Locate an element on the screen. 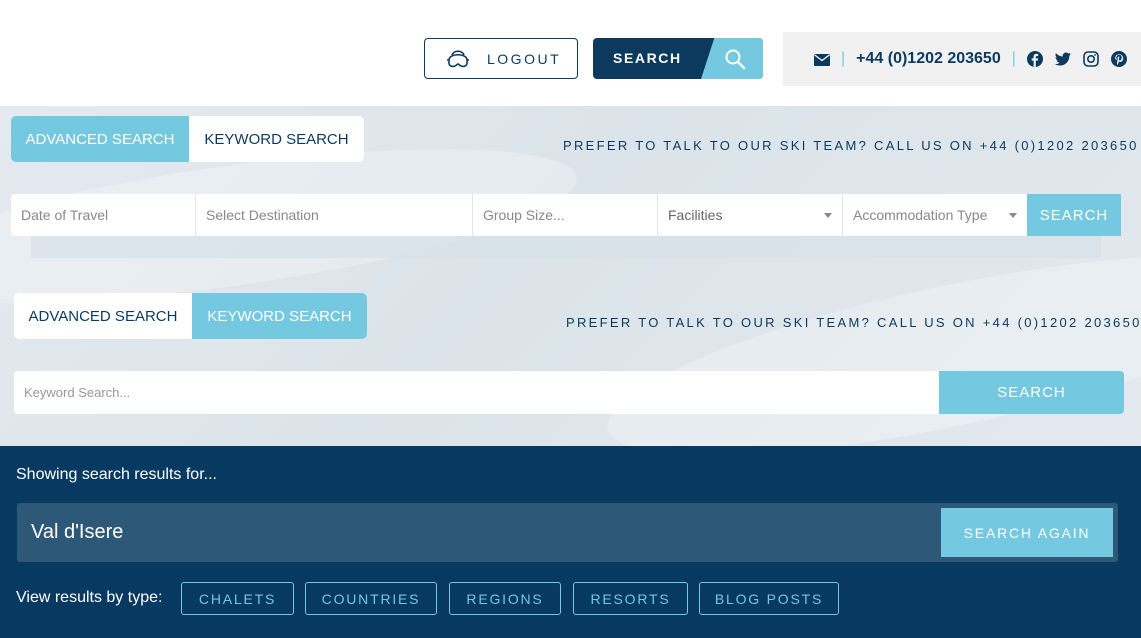 The height and width of the screenshot is (638, 1141). ski-goggles-icon is located at coordinates (458, 59).